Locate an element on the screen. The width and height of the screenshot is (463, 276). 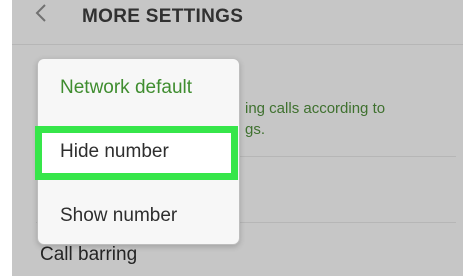
menu-item-network-default: Network default is located at coordinates (160, 88).